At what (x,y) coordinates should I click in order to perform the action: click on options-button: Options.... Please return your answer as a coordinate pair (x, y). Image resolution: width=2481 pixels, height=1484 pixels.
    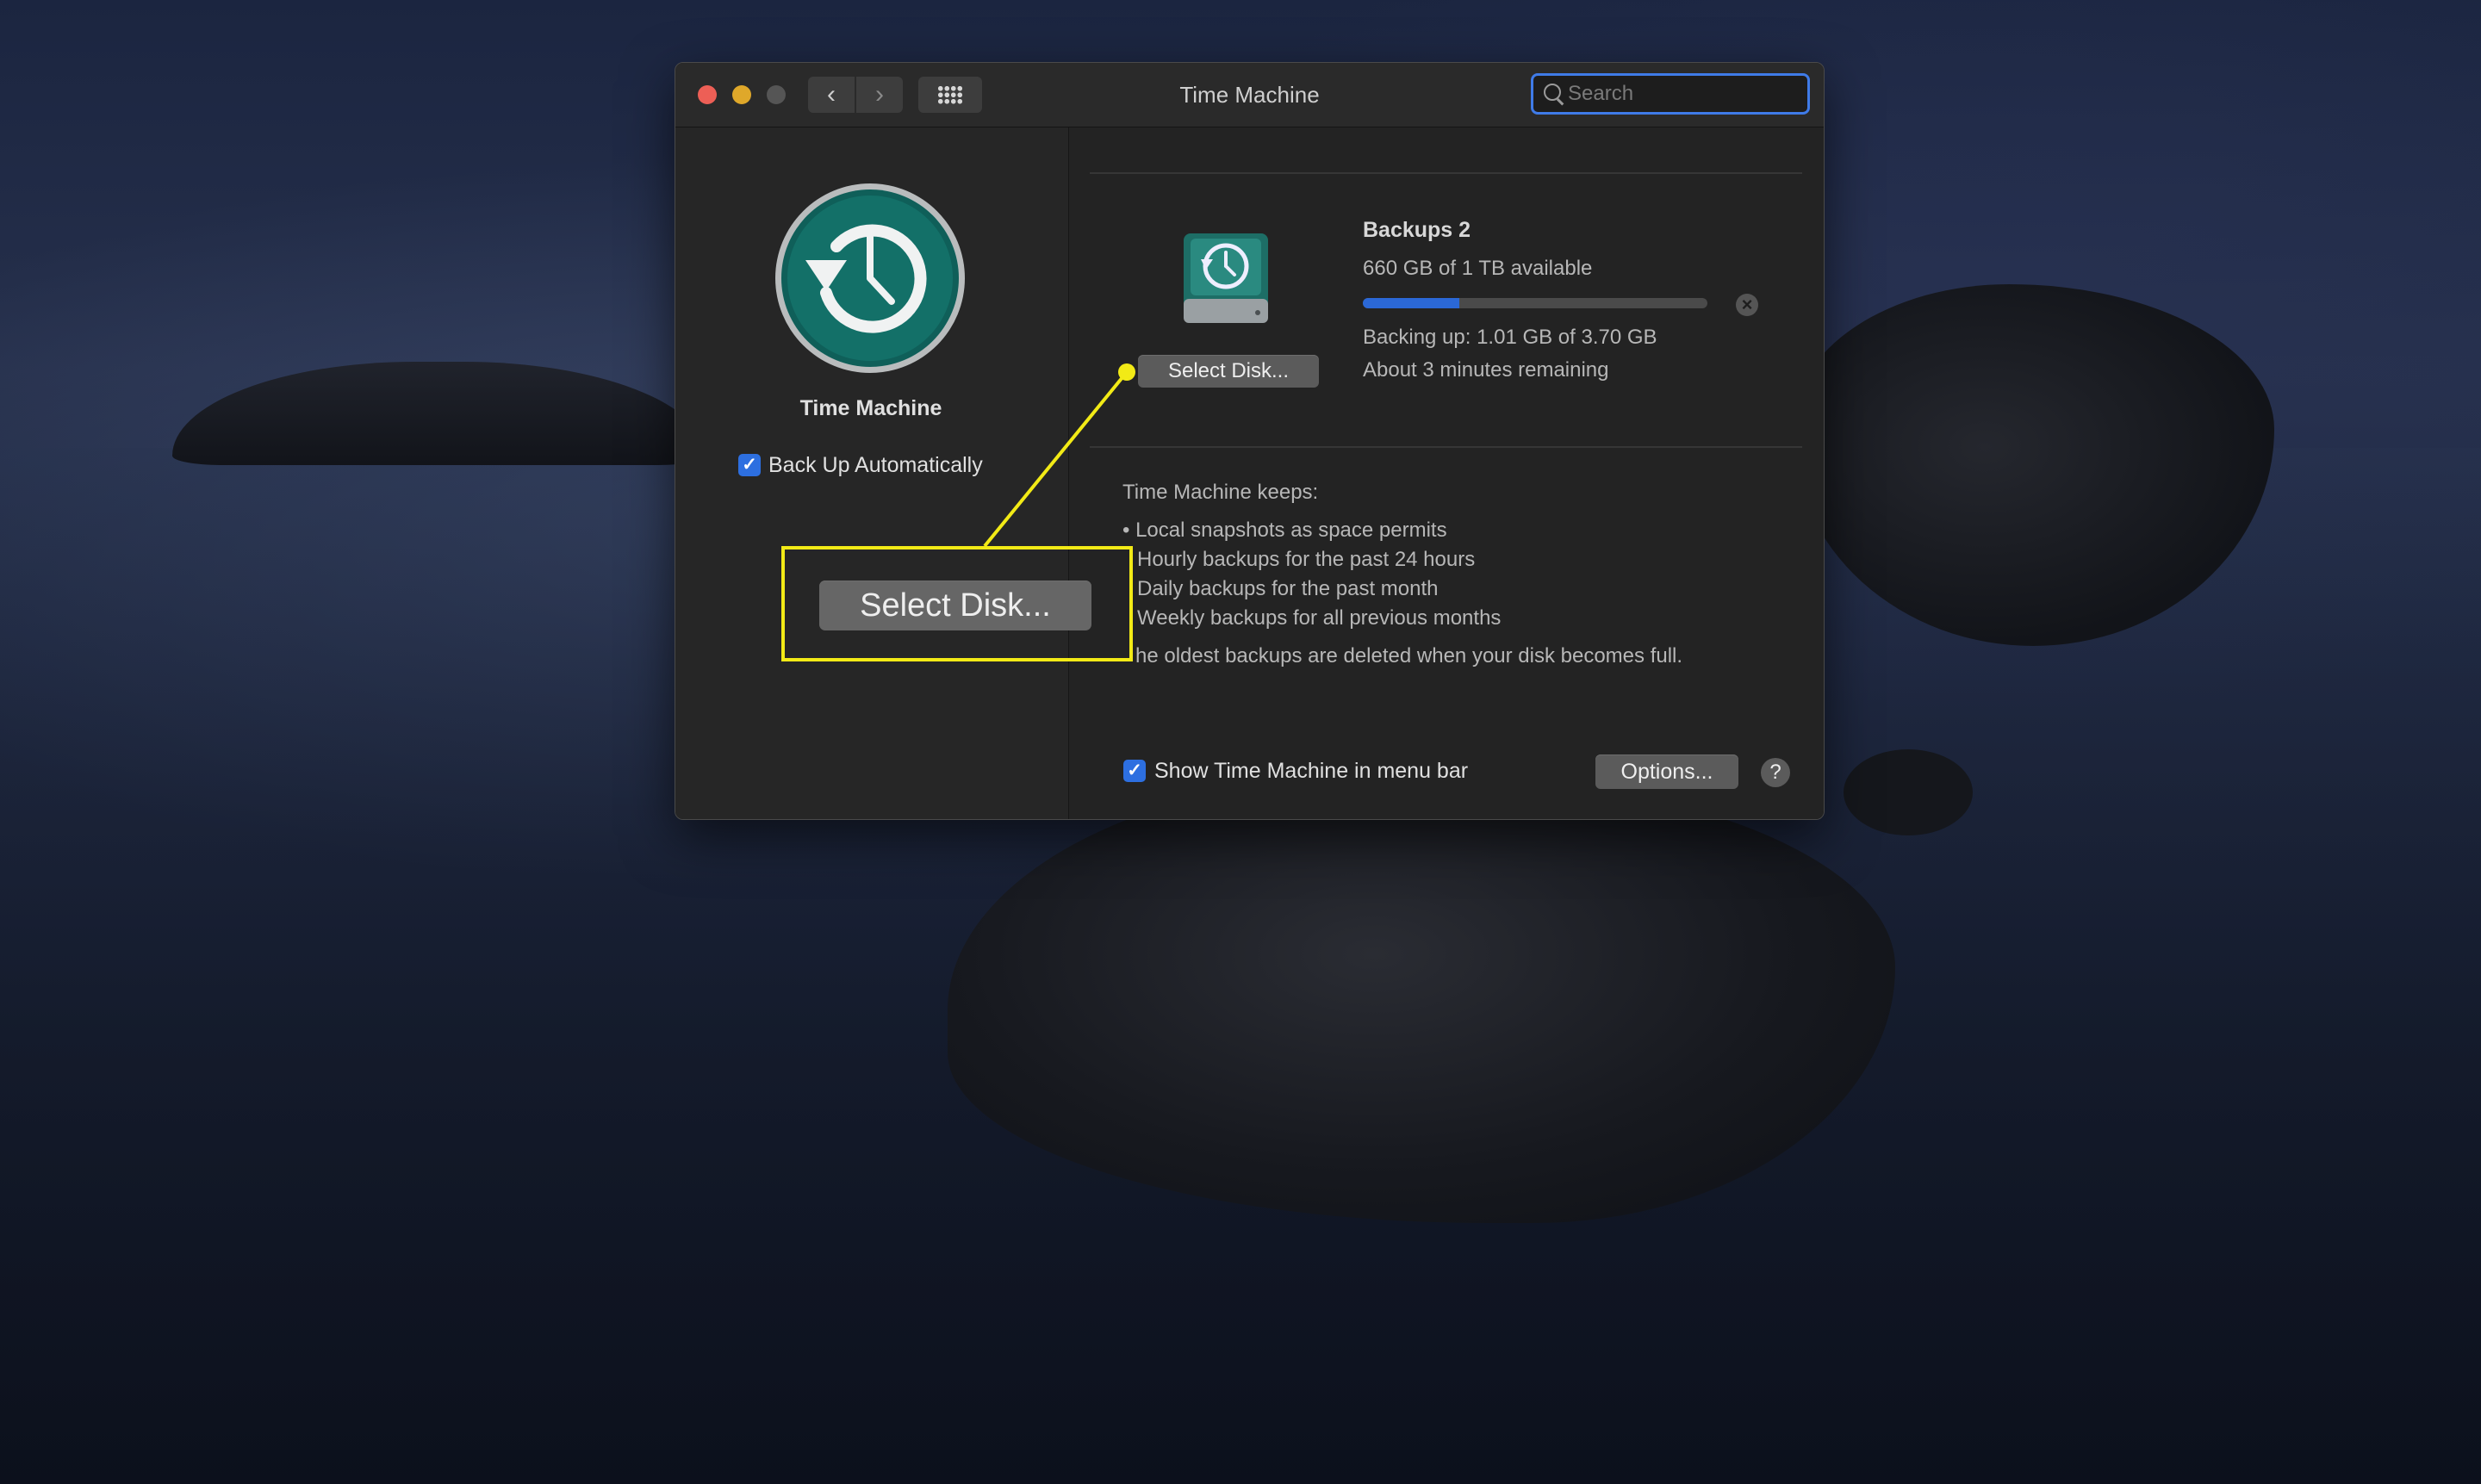
    Looking at the image, I should click on (1667, 771).